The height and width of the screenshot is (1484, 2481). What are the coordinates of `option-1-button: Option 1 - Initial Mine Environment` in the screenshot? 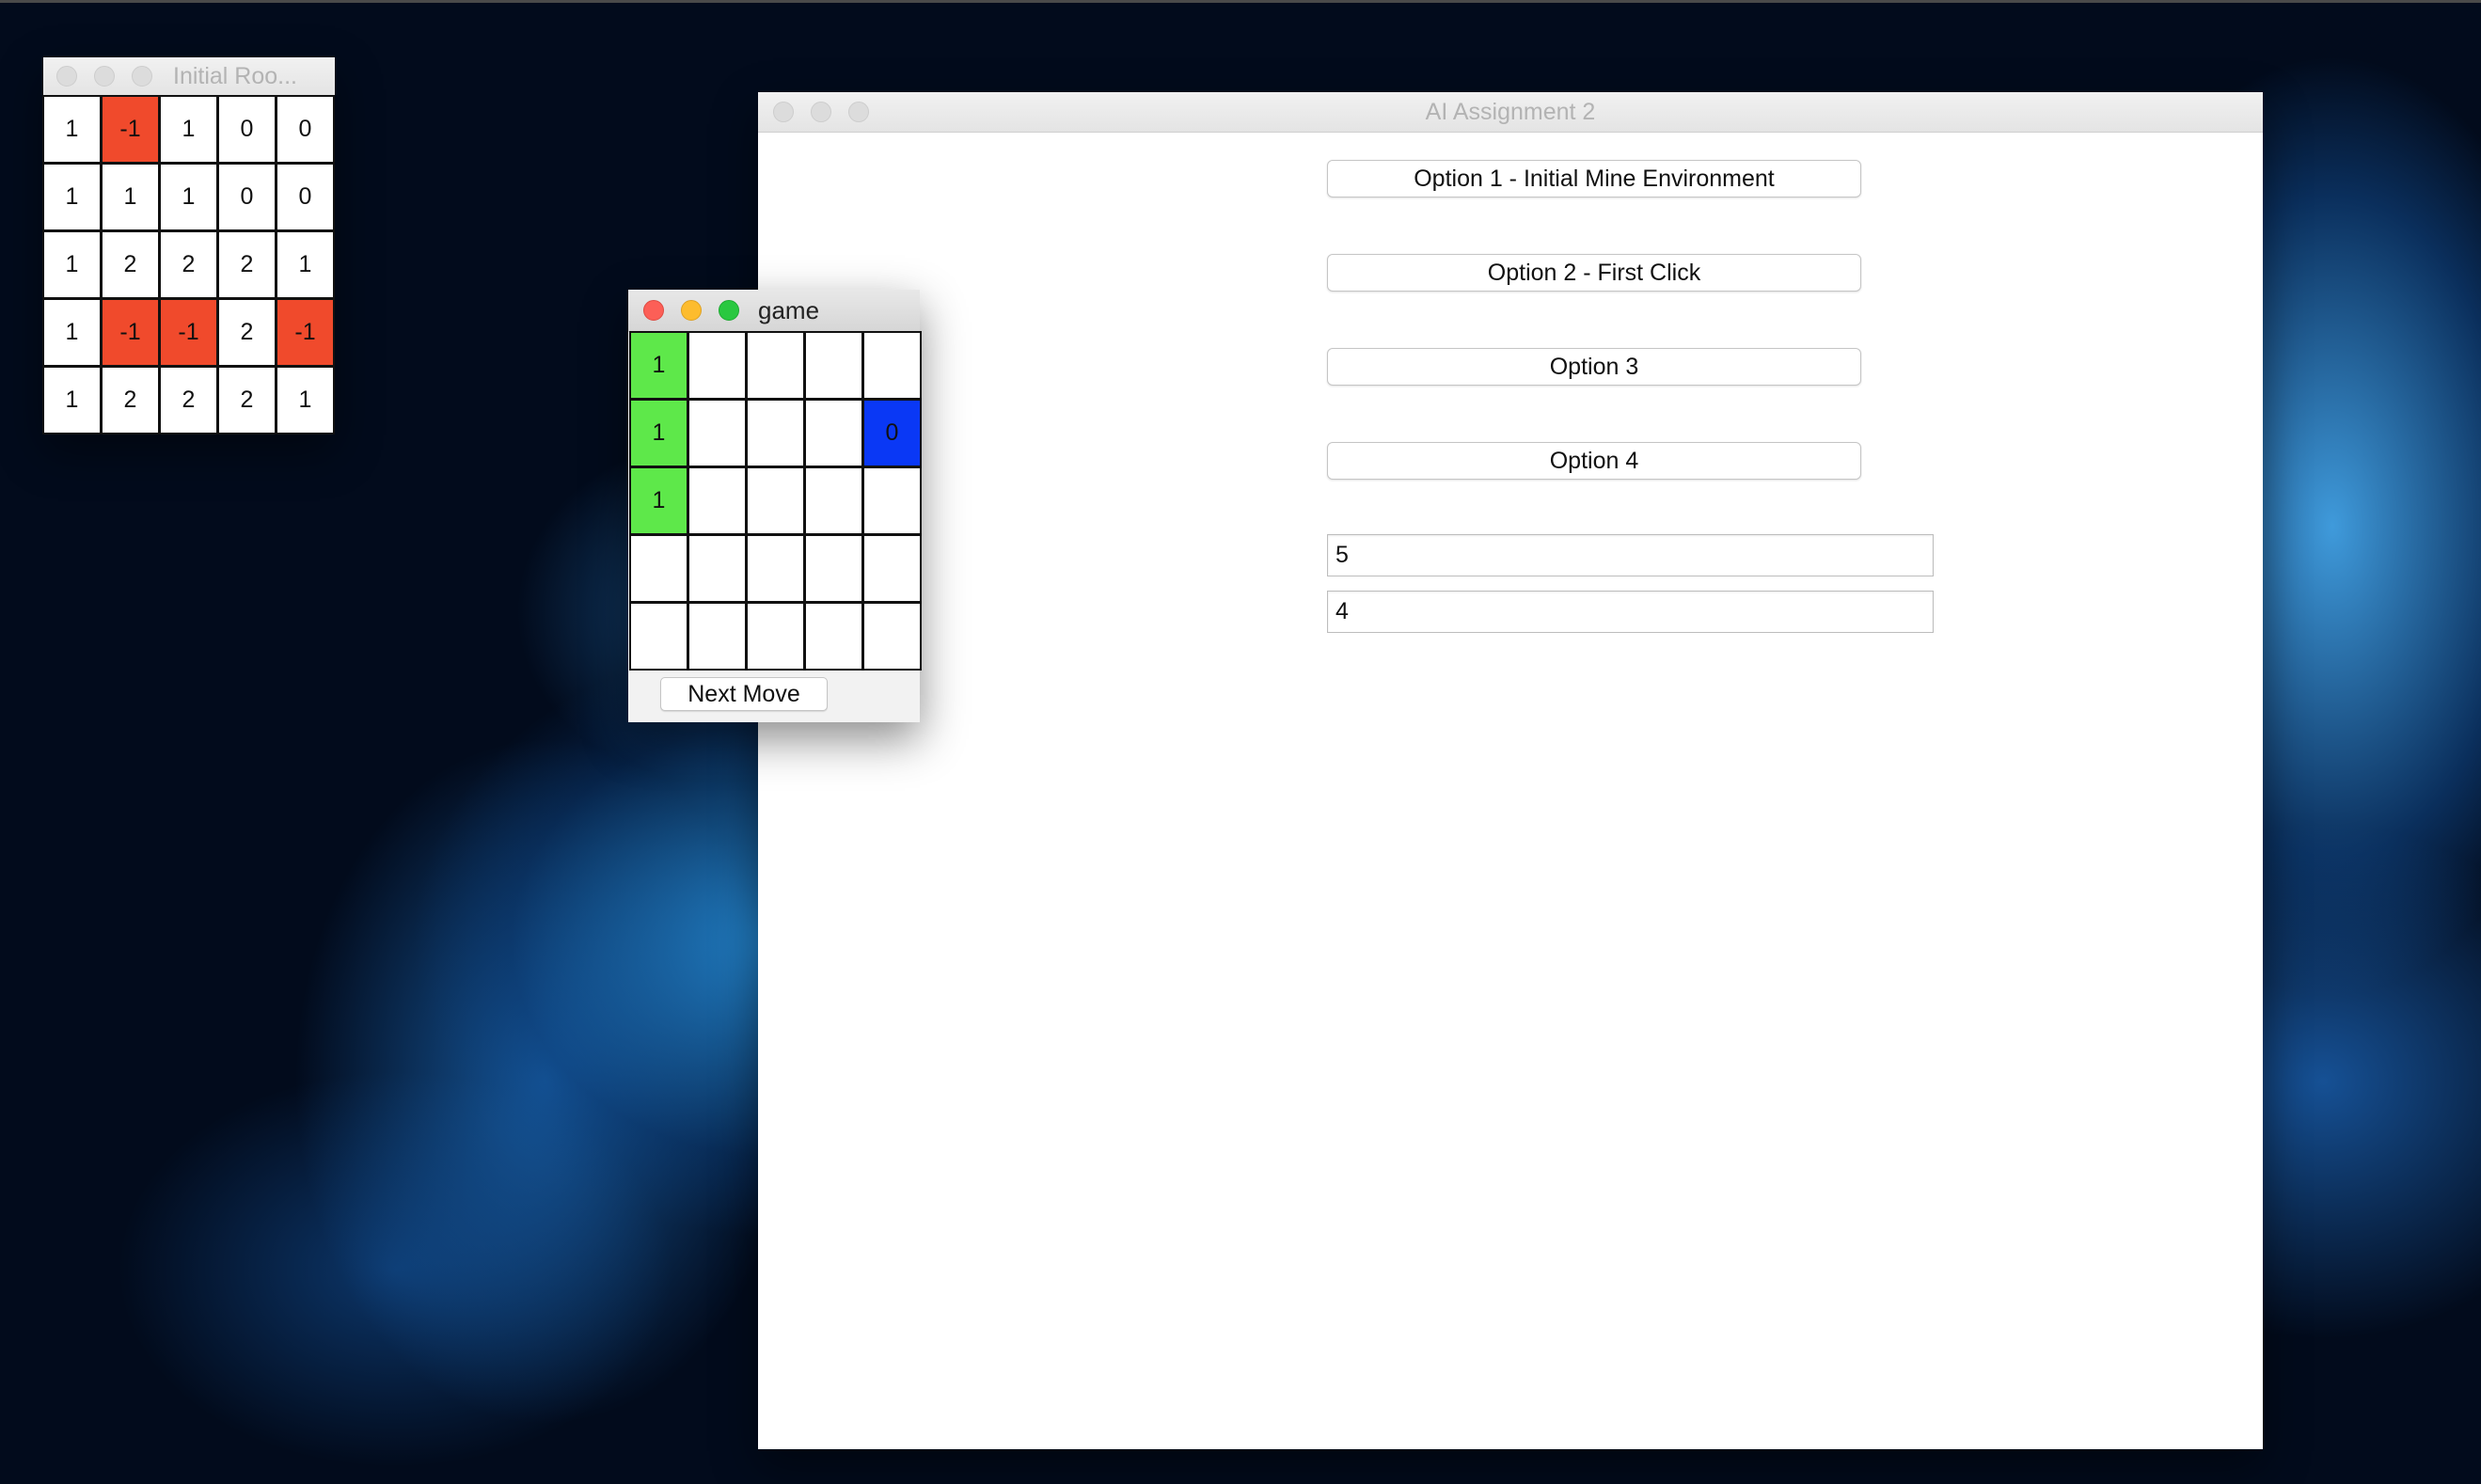 It's located at (1594, 178).